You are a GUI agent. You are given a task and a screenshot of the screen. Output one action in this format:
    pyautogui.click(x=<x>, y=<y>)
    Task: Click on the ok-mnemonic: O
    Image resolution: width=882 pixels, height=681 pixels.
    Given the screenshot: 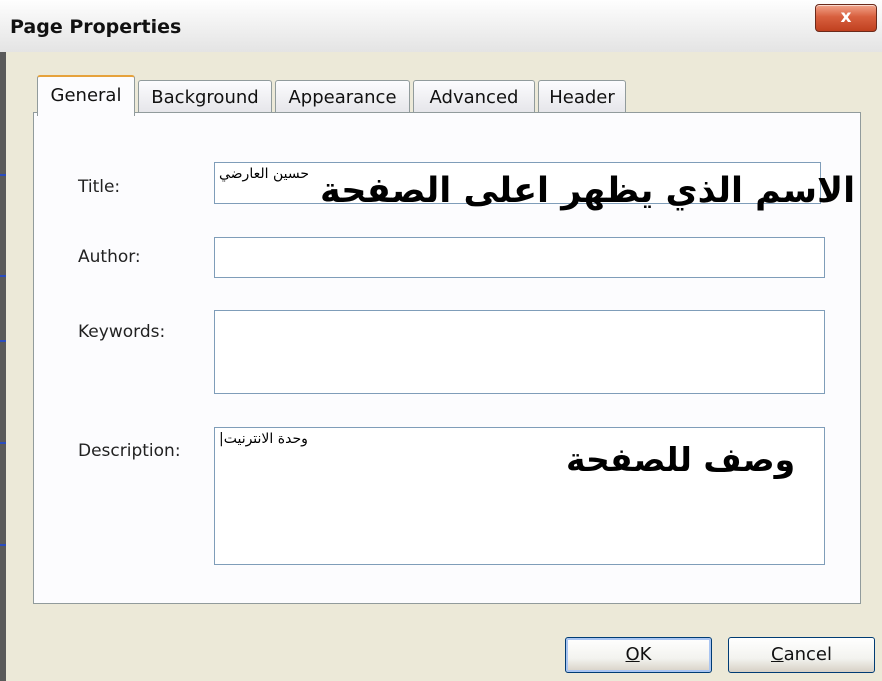 What is the action you would take?
    pyautogui.click(x=632, y=654)
    